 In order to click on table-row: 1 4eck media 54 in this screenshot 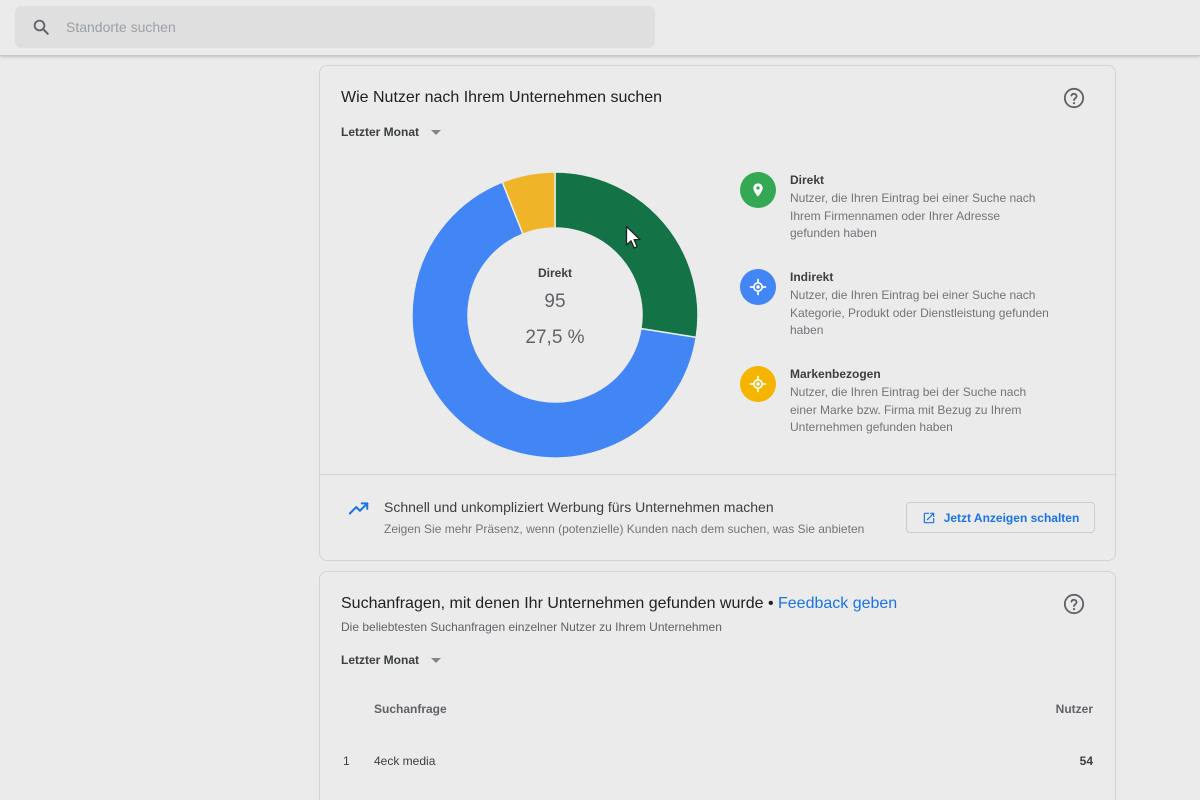, I will do `click(717, 764)`.